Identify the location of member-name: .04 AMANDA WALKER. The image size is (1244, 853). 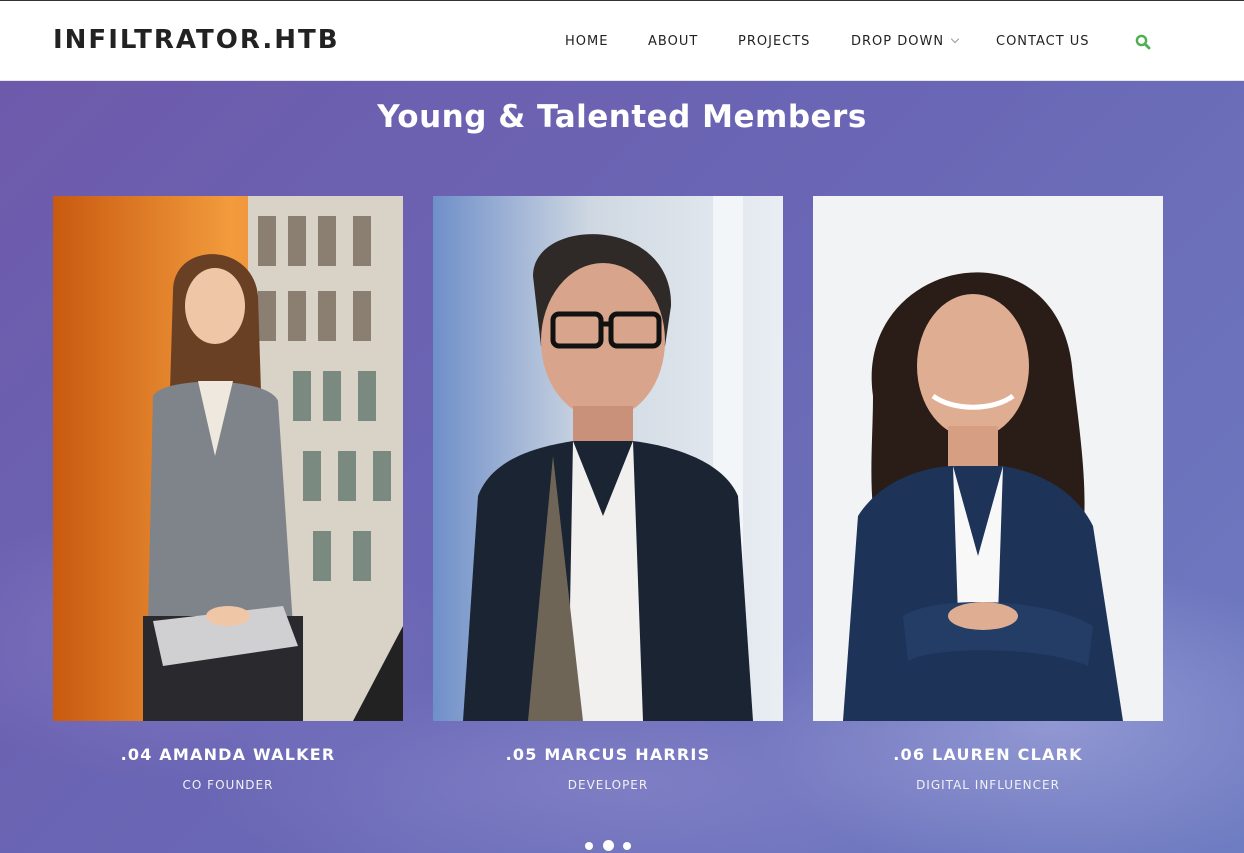
(228, 754).